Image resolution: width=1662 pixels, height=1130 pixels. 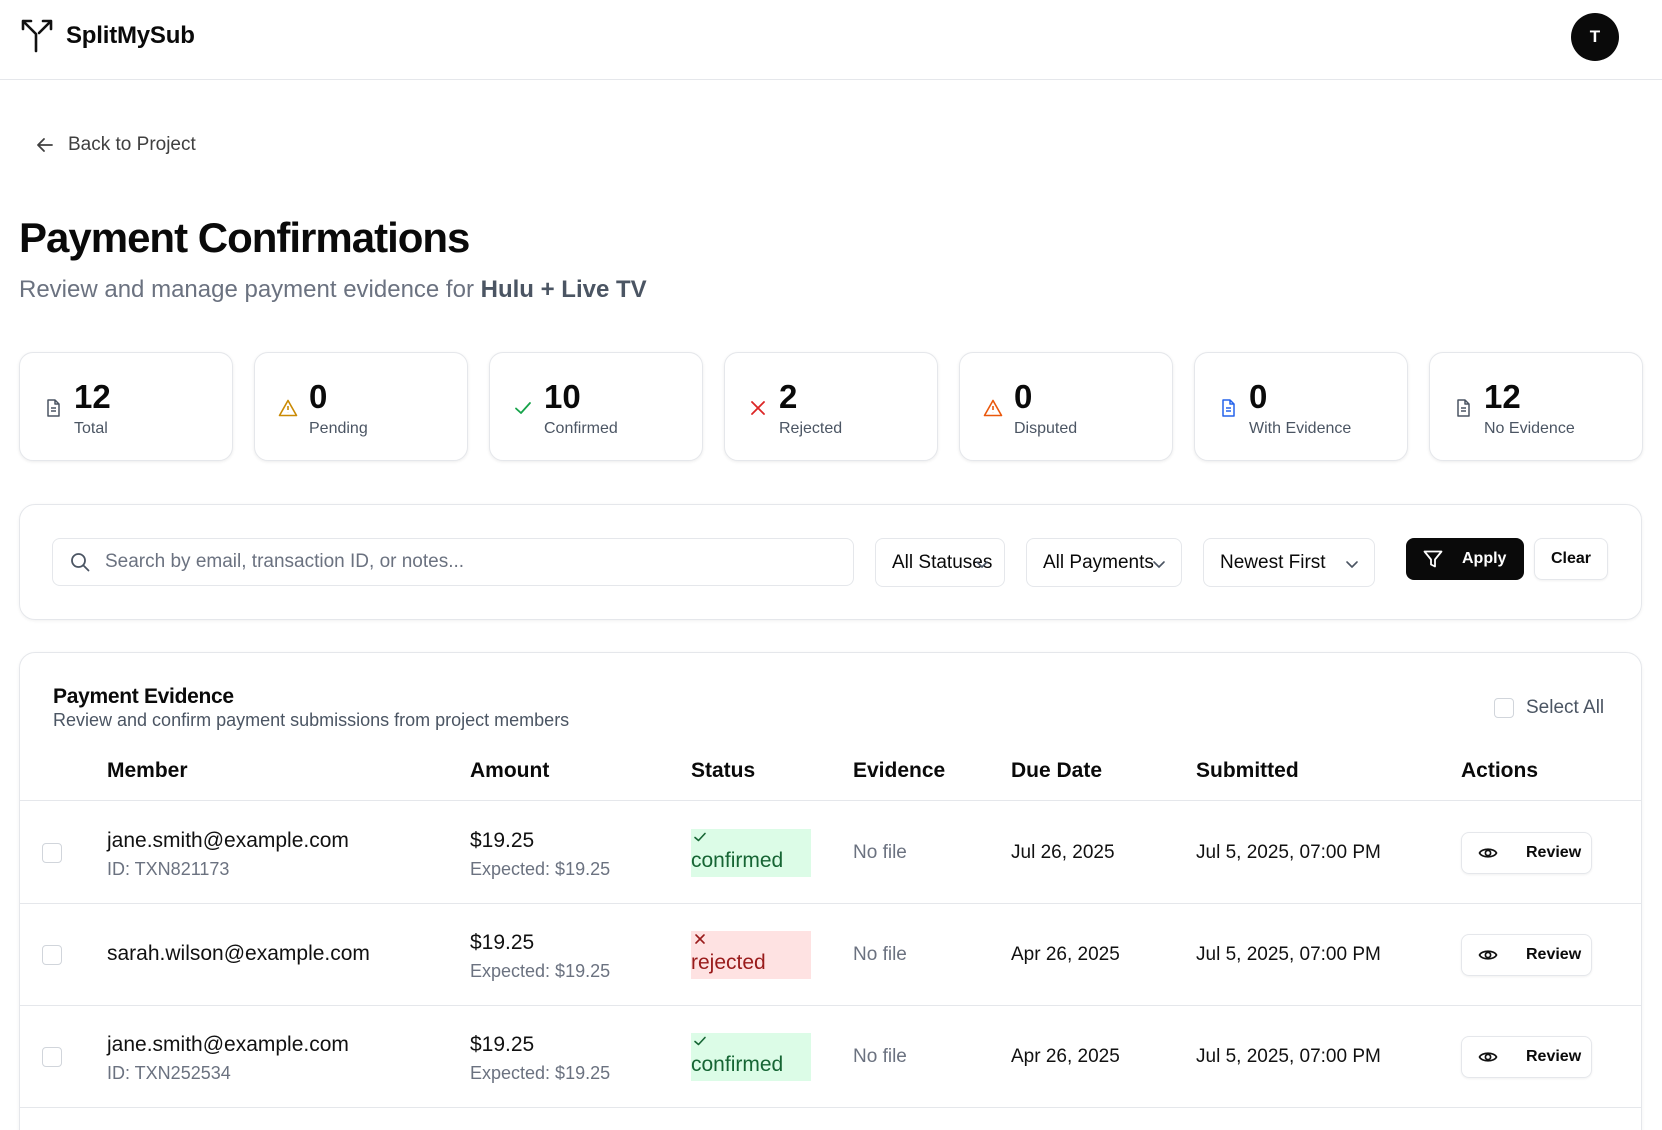 I want to click on select-all-label: Select All, so click(x=1565, y=707).